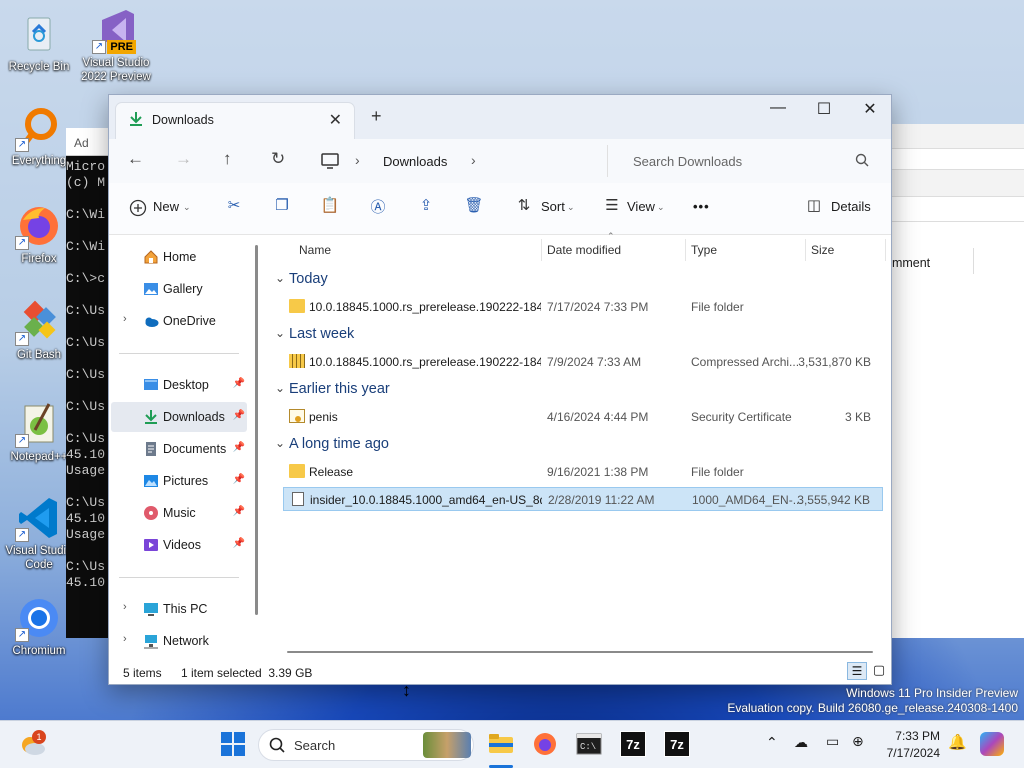 The height and width of the screenshot is (768, 1024). I want to click on desktop-icon-recycle-bin: Recycle Bin, so click(39, 42).